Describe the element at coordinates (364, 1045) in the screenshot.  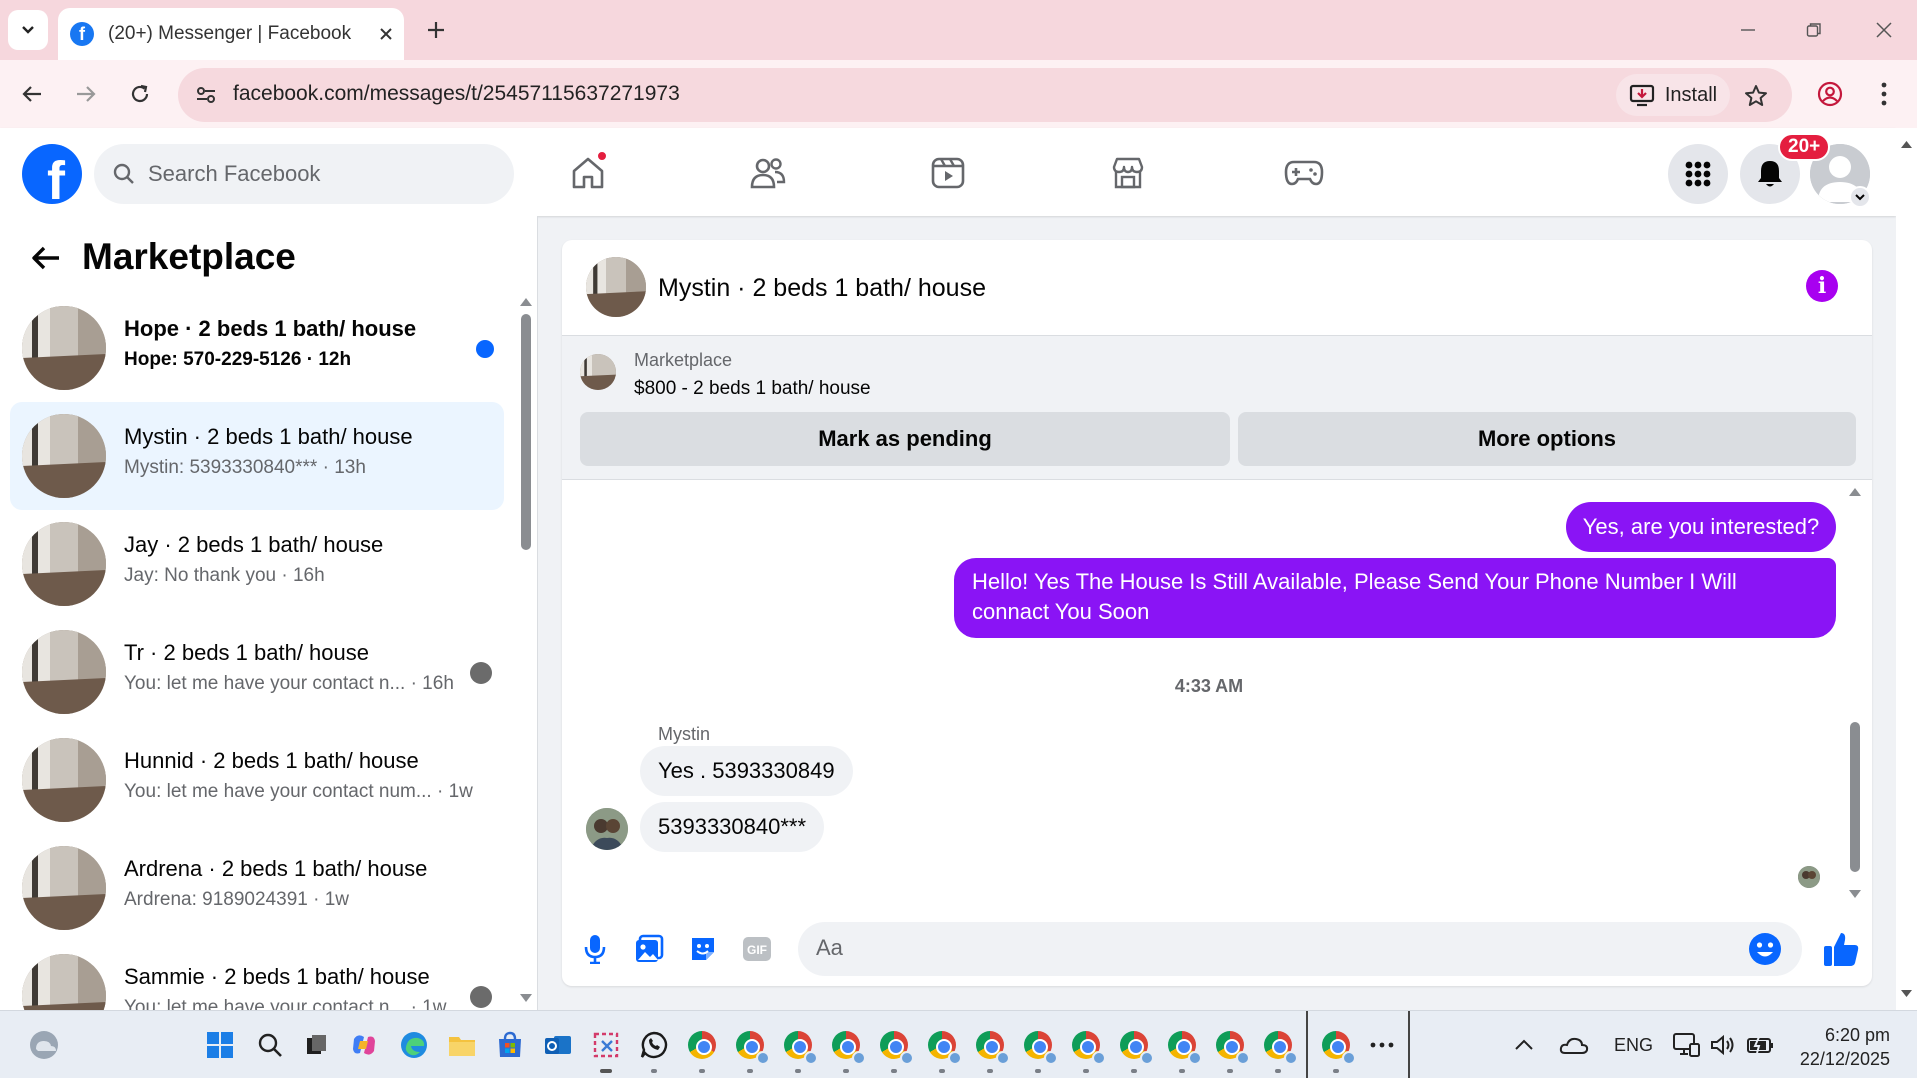
I see `copilot-icon` at that location.